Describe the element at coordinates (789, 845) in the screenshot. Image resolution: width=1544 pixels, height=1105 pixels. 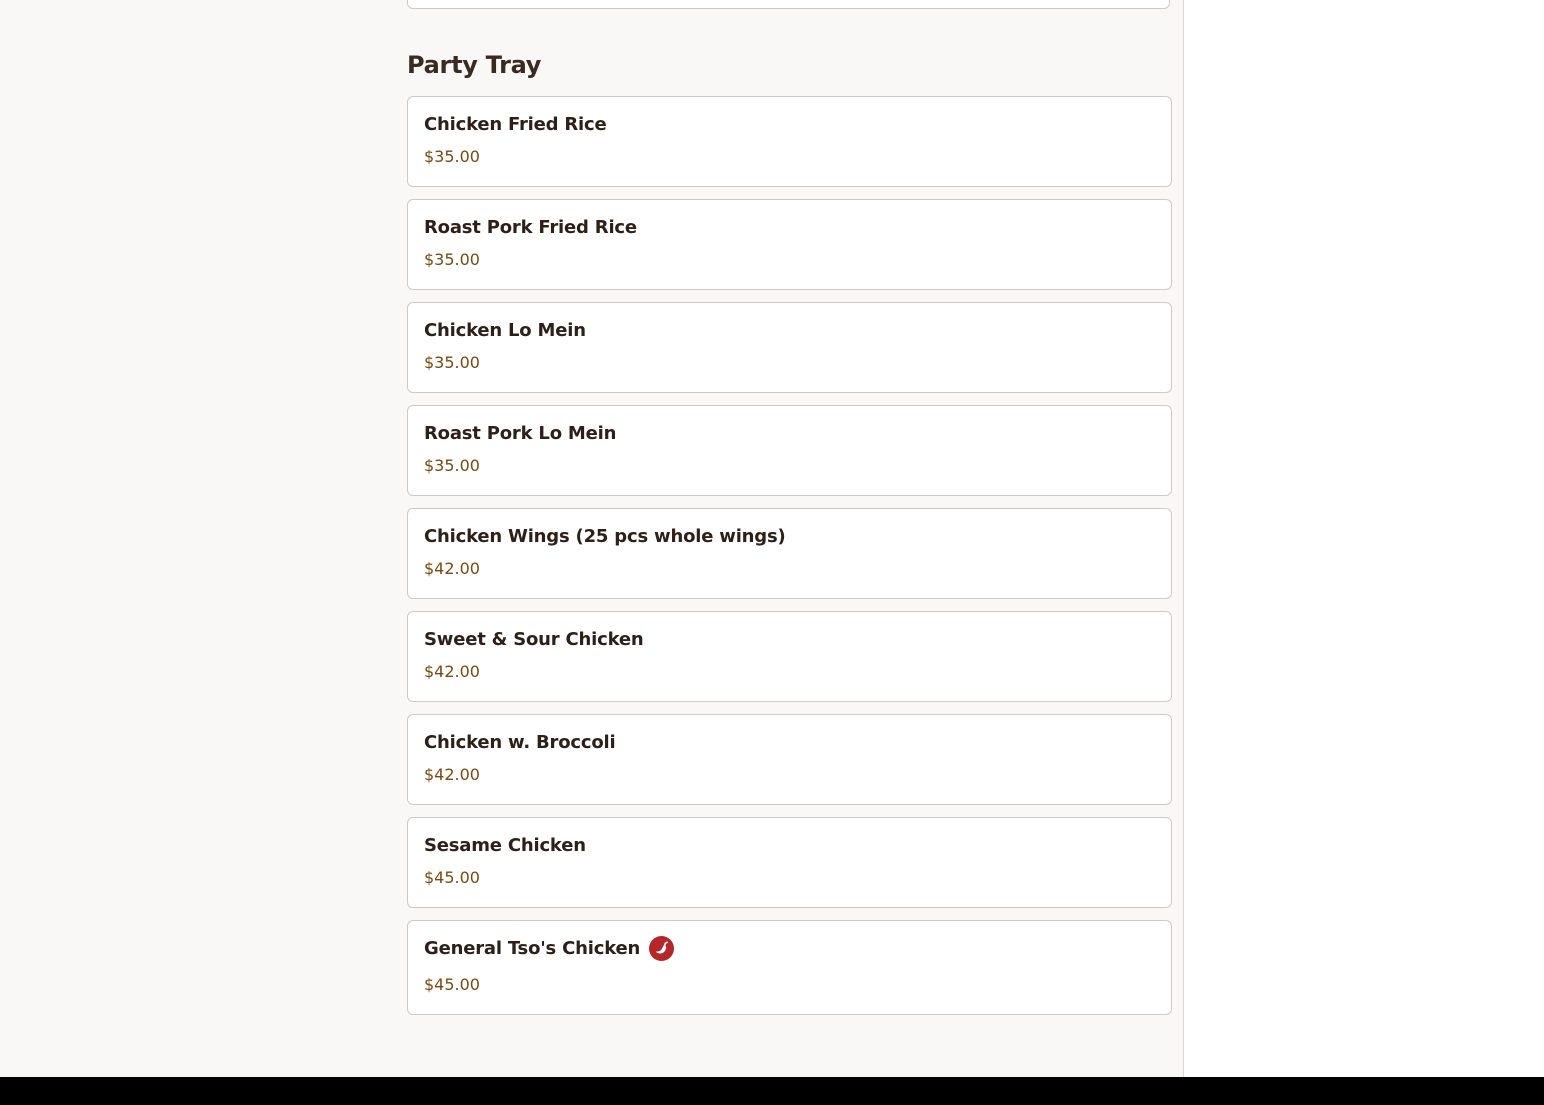
I see `item-name-row: Sesame Chicken` at that location.